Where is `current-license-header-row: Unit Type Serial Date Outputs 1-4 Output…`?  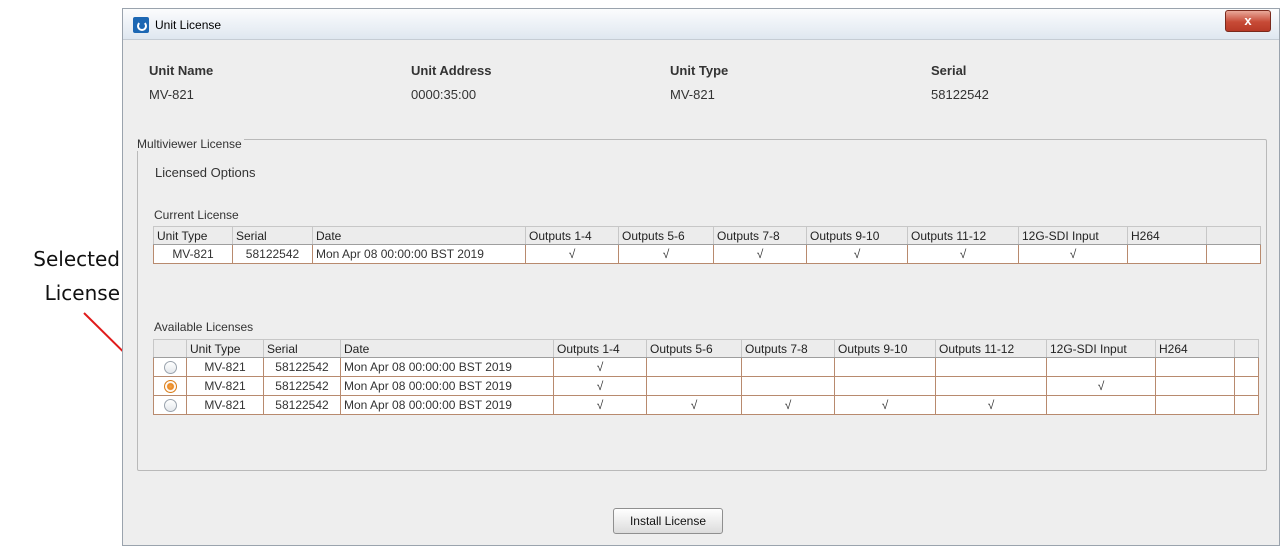 current-license-header-row: Unit Type Serial Date Outputs 1-4 Output… is located at coordinates (707, 235).